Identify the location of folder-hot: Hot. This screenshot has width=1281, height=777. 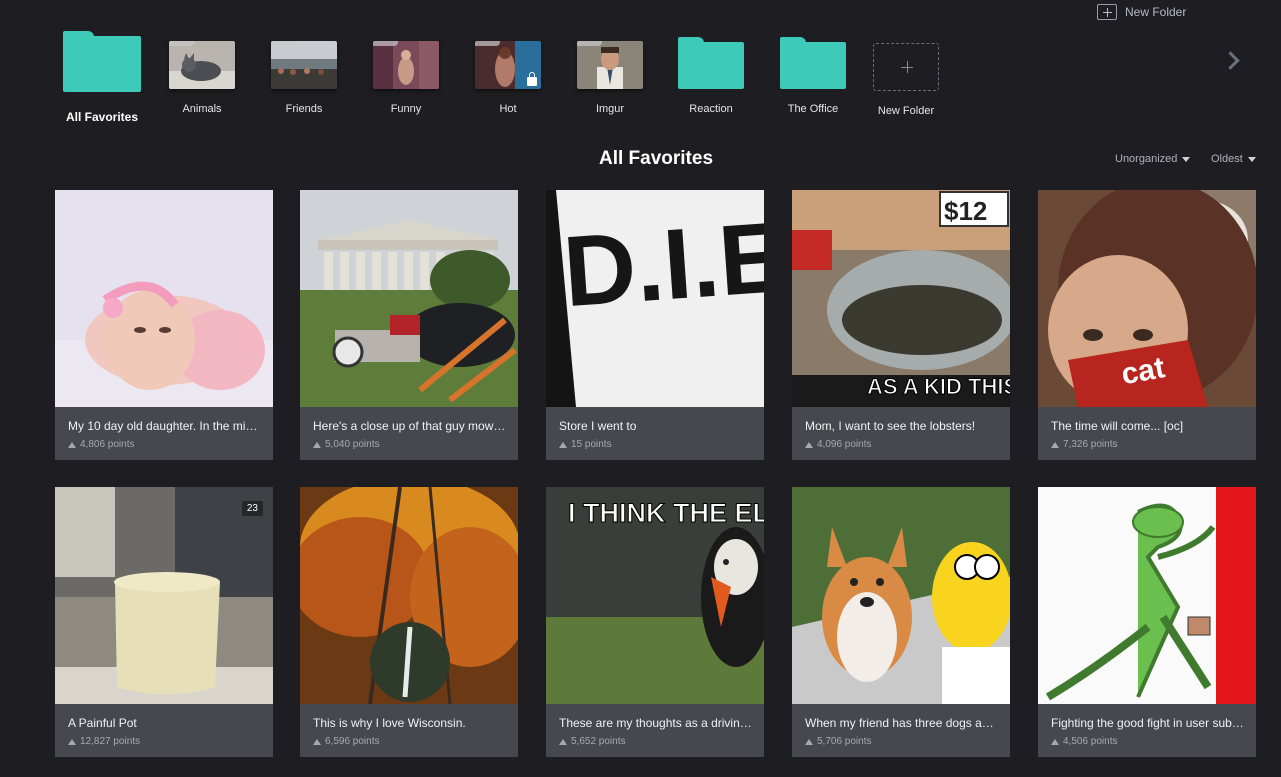
(508, 71).